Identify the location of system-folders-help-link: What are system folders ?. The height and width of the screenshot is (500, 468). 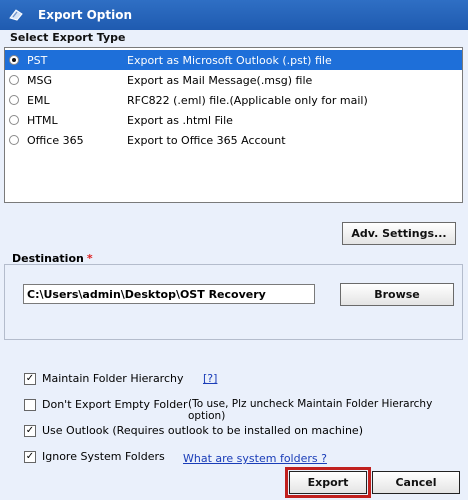
(255, 458).